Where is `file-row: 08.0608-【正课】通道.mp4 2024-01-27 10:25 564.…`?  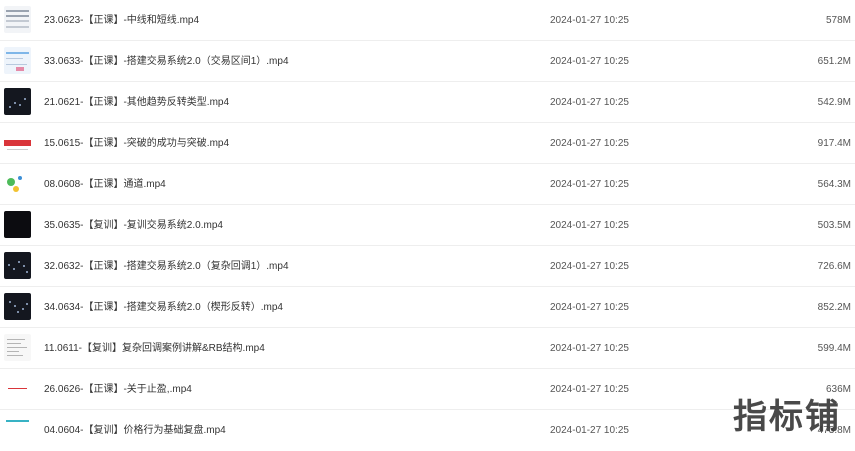 file-row: 08.0608-【正课】通道.mp4 2024-01-27 10:25 564.… is located at coordinates (427, 184).